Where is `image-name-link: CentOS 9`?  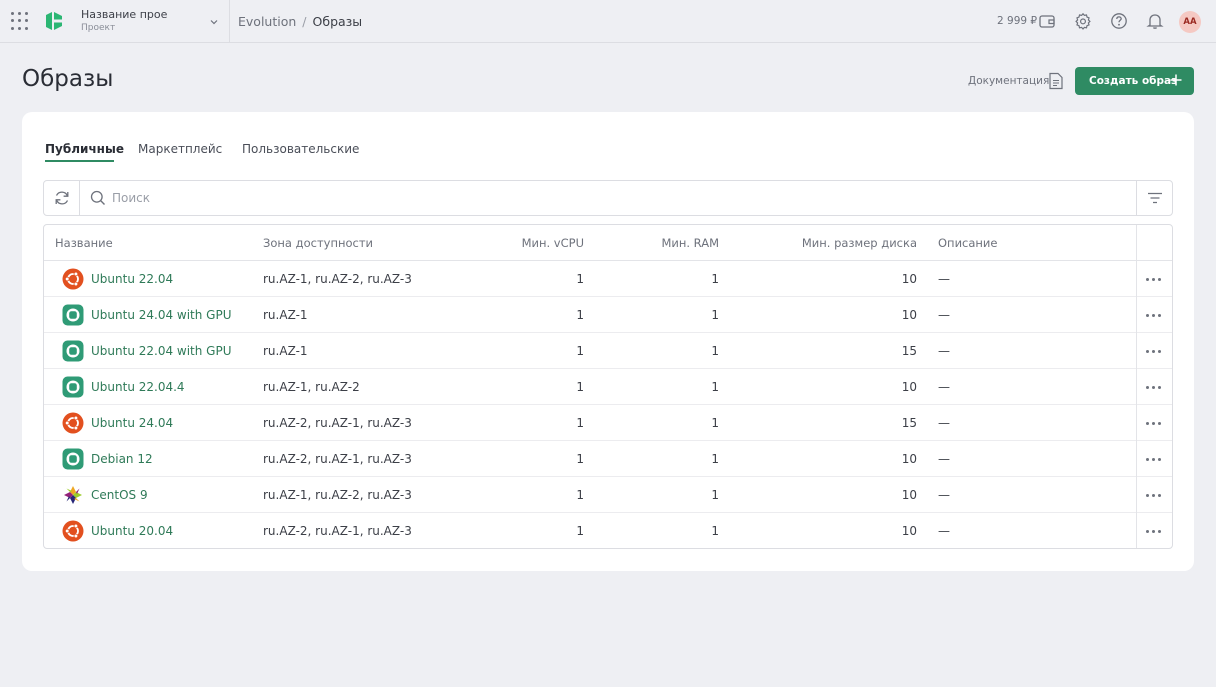
image-name-link: CentOS 9 is located at coordinates (119, 495).